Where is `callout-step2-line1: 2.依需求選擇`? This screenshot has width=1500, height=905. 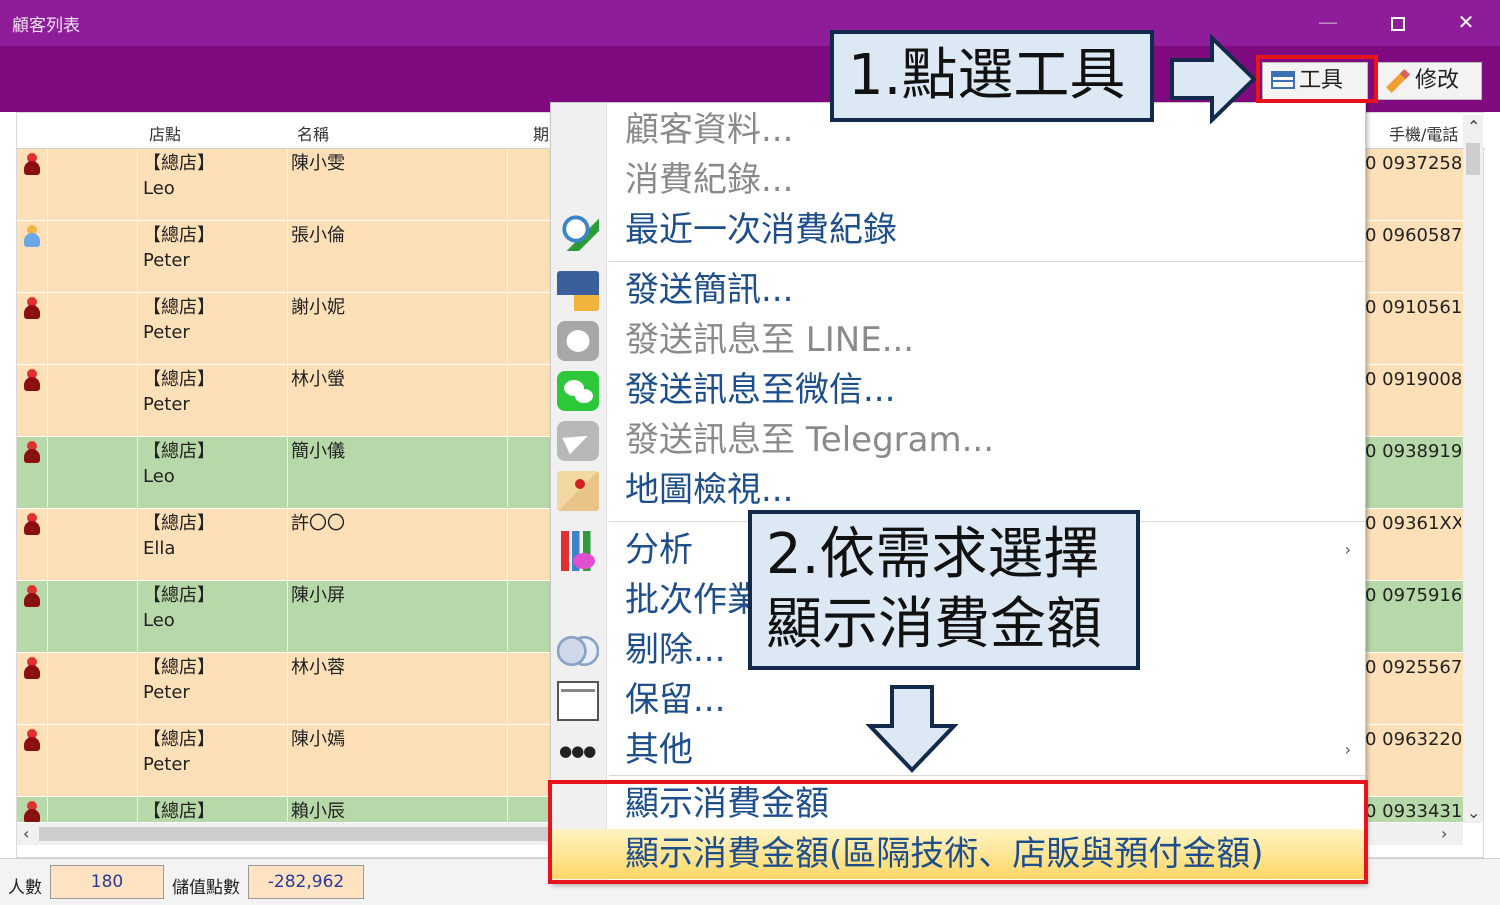 callout-step2-line1: 2.依需求選擇 is located at coordinates (933, 554).